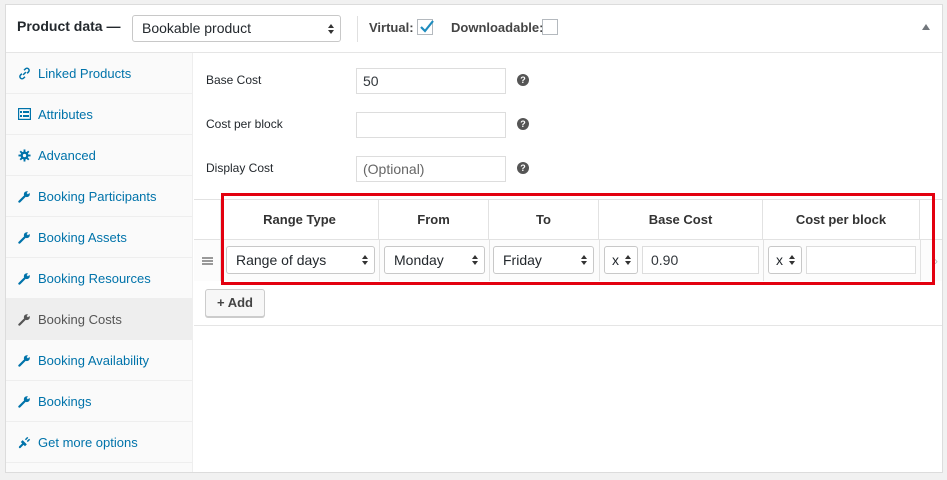 The height and width of the screenshot is (480, 947). Describe the element at coordinates (94, 360) in the screenshot. I see `tab-label: Booking Availability` at that location.